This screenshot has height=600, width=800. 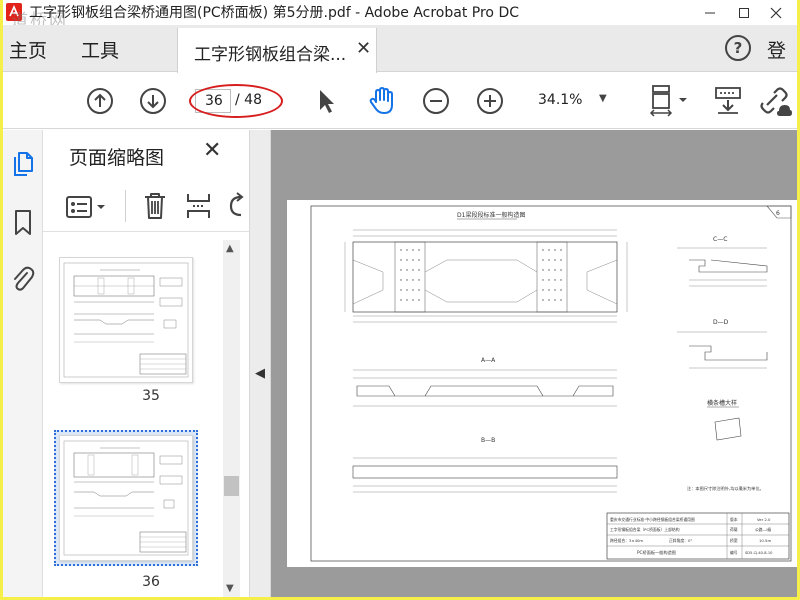 I want to click on section-cc-label: C—C, so click(x=720, y=239).